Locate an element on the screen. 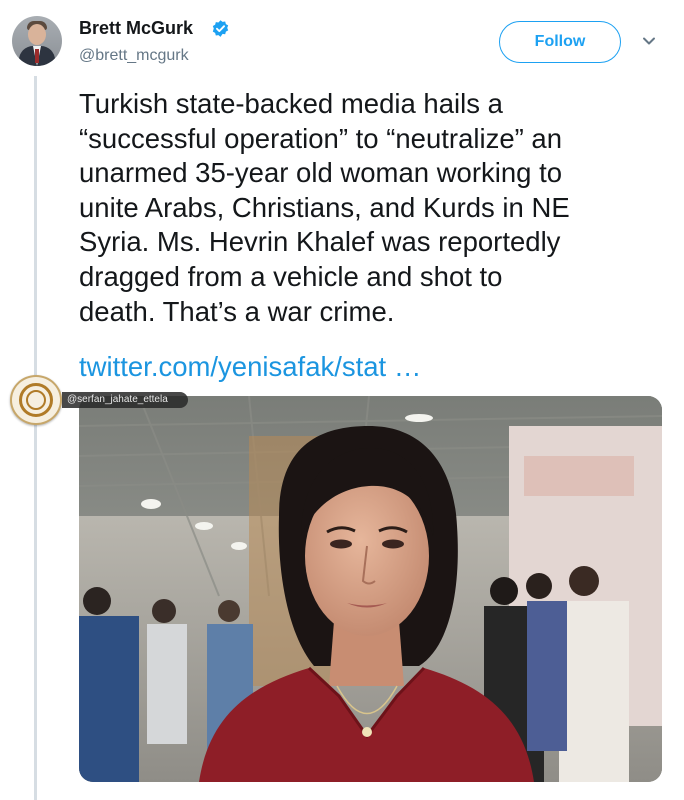 Image resolution: width=684 pixels, height=800 pixels. watermark-handle: @serfan_jahate_ettela is located at coordinates (125, 400).